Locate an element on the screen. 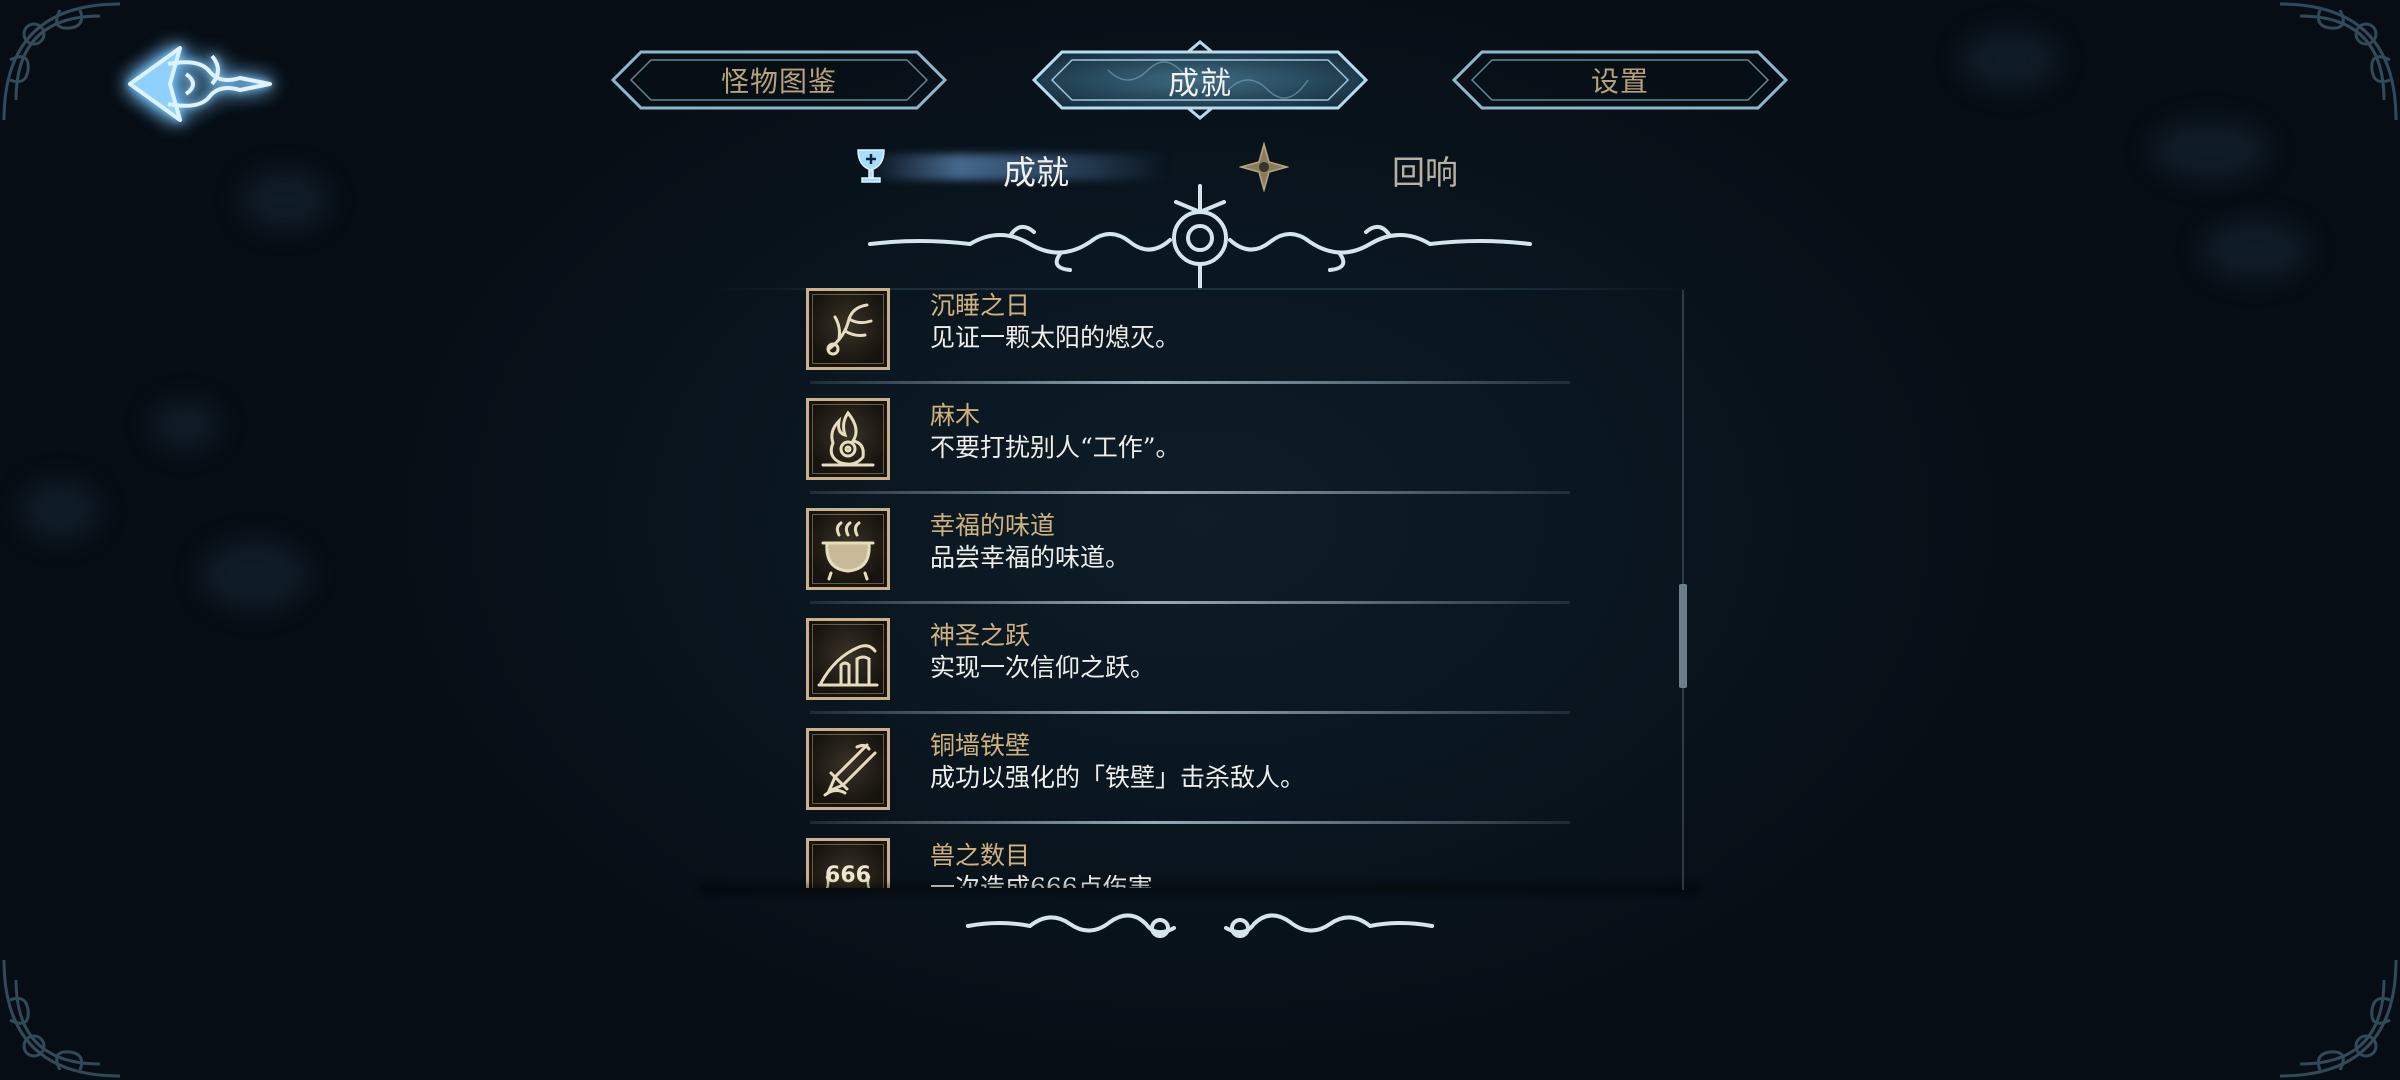  achievement-title: 神圣之跃 is located at coordinates (980, 635).